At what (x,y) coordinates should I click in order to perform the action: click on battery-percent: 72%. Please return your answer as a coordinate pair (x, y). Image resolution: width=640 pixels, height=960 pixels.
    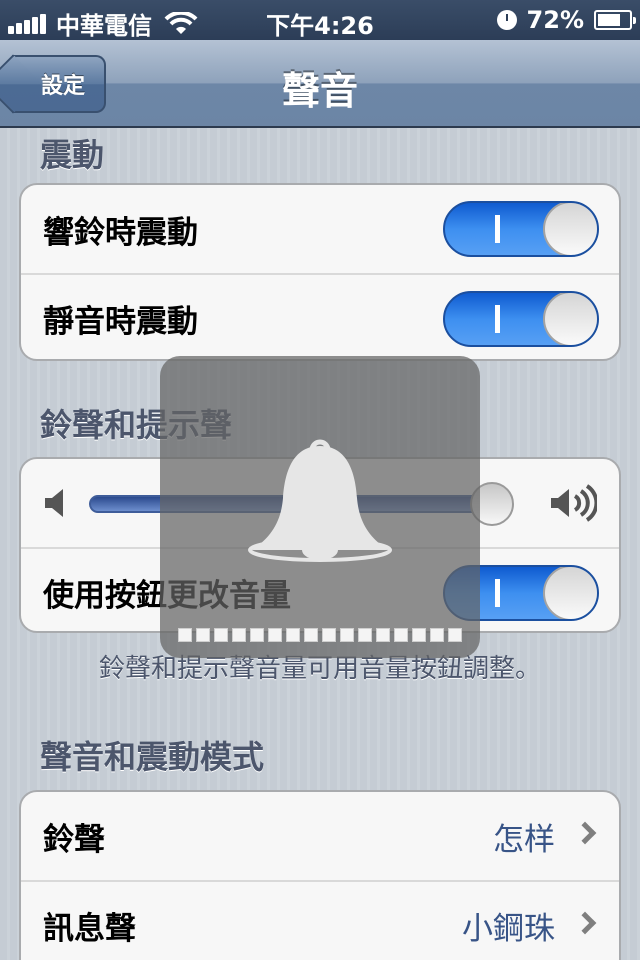
    Looking at the image, I should click on (555, 20).